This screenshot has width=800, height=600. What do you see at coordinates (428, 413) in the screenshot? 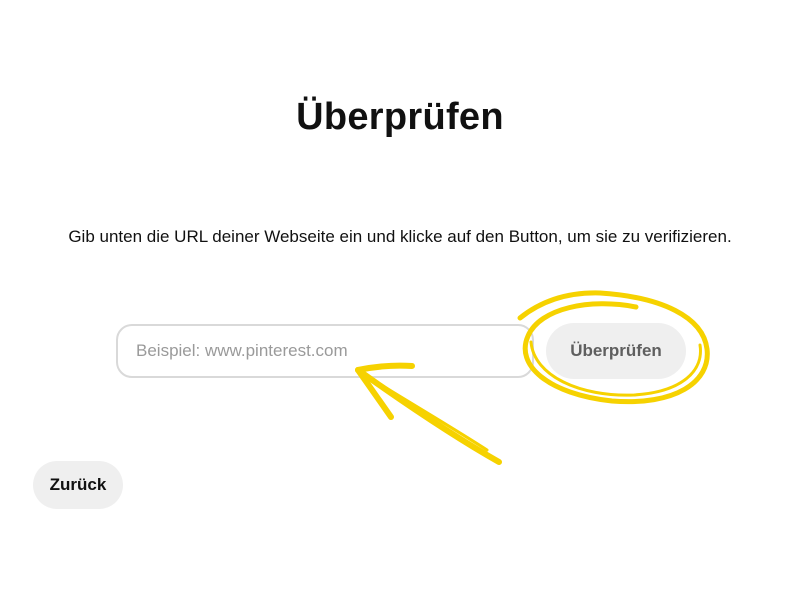
I see `hand-drawn-arrow-icon` at bounding box center [428, 413].